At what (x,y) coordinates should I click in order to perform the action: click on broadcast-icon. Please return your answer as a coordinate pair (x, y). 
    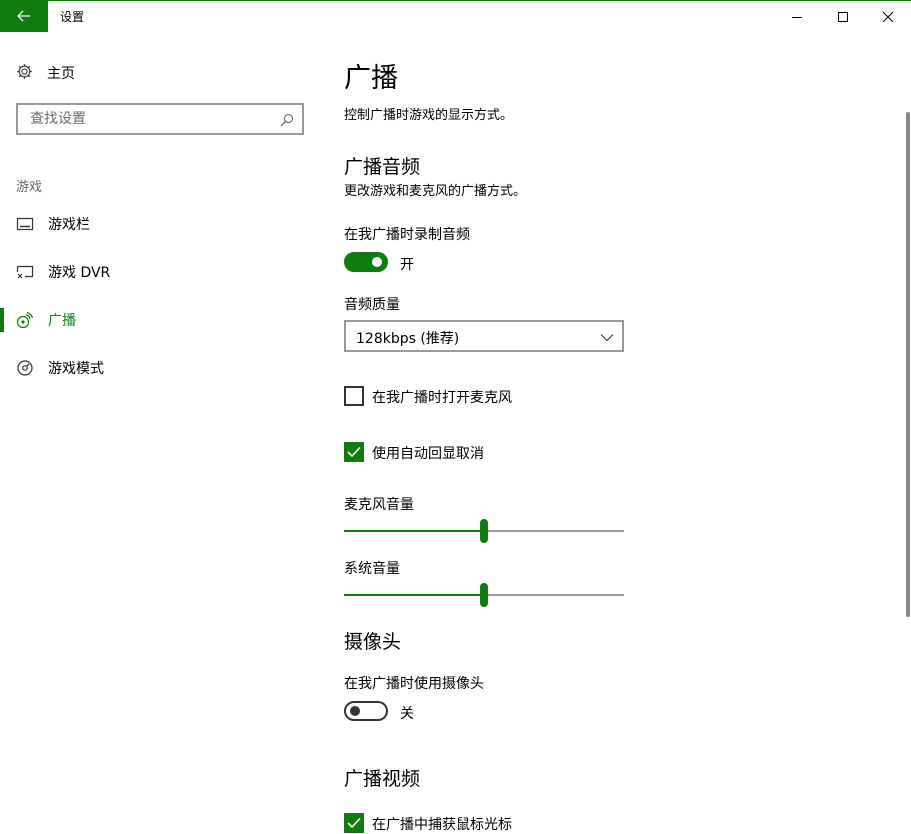
    Looking at the image, I should click on (25, 320).